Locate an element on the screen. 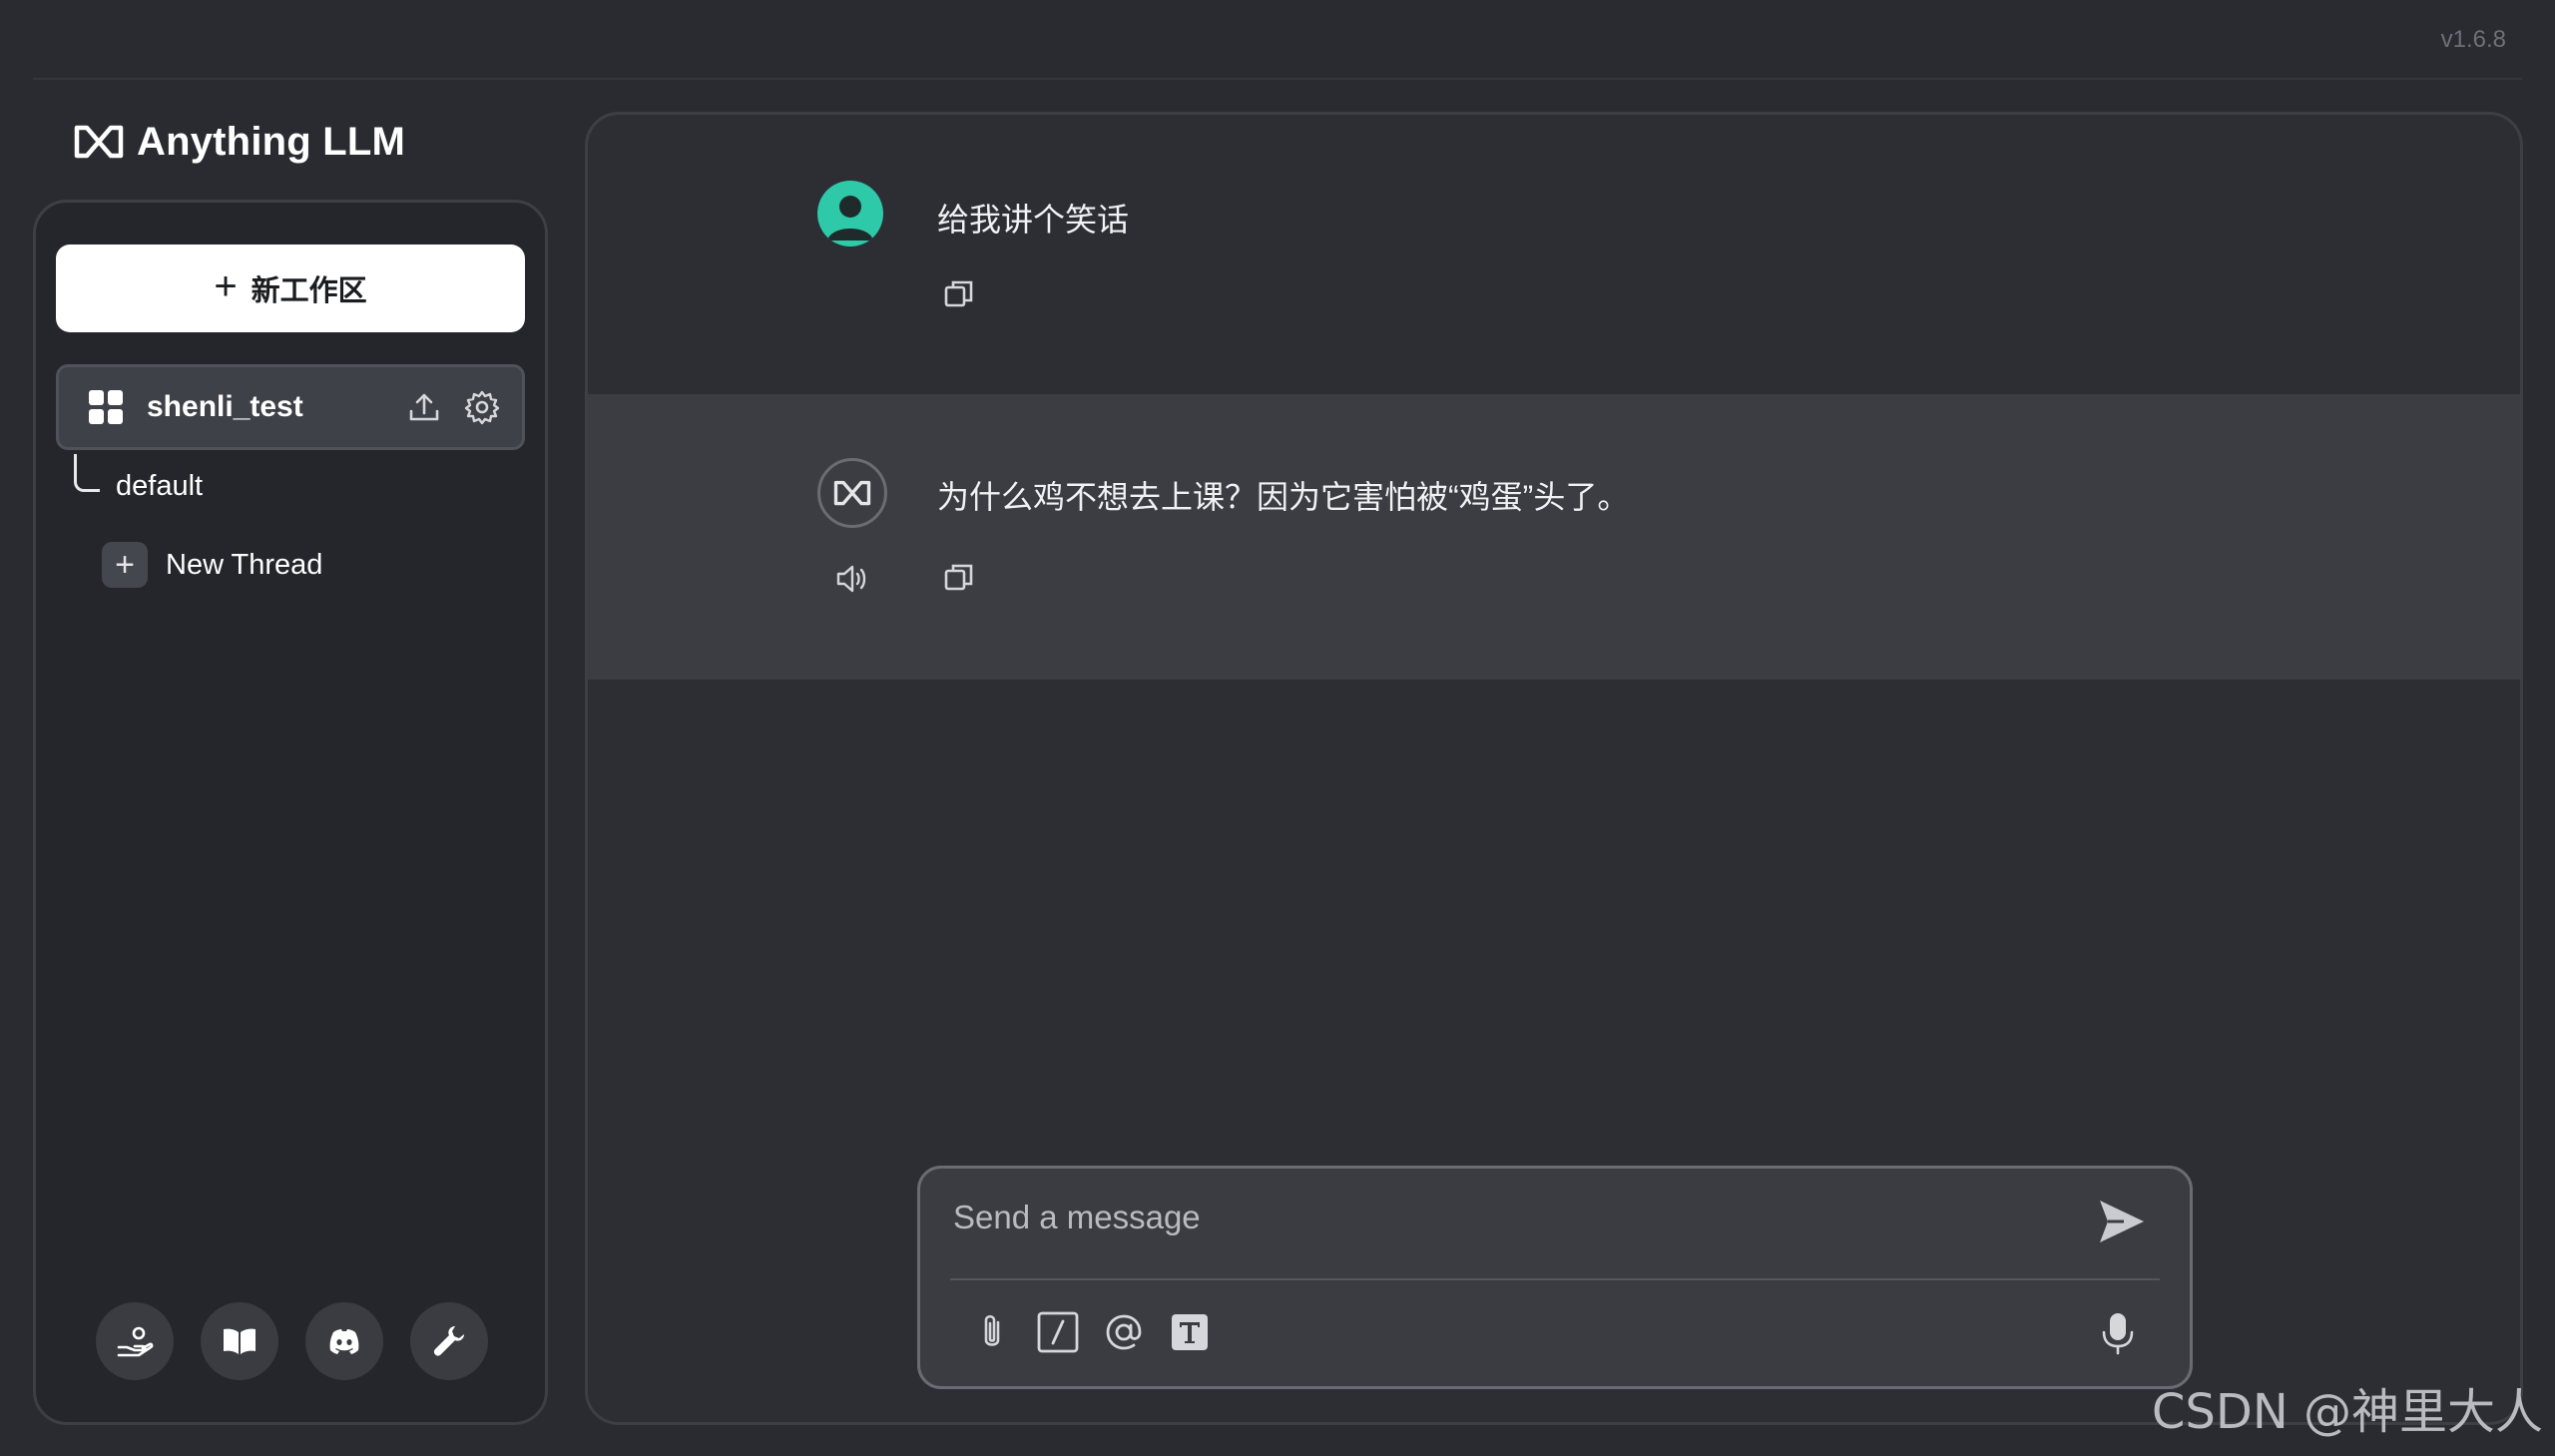 The height and width of the screenshot is (1456, 2555). new-workspace-button: + 新工作区 is located at coordinates (290, 288).